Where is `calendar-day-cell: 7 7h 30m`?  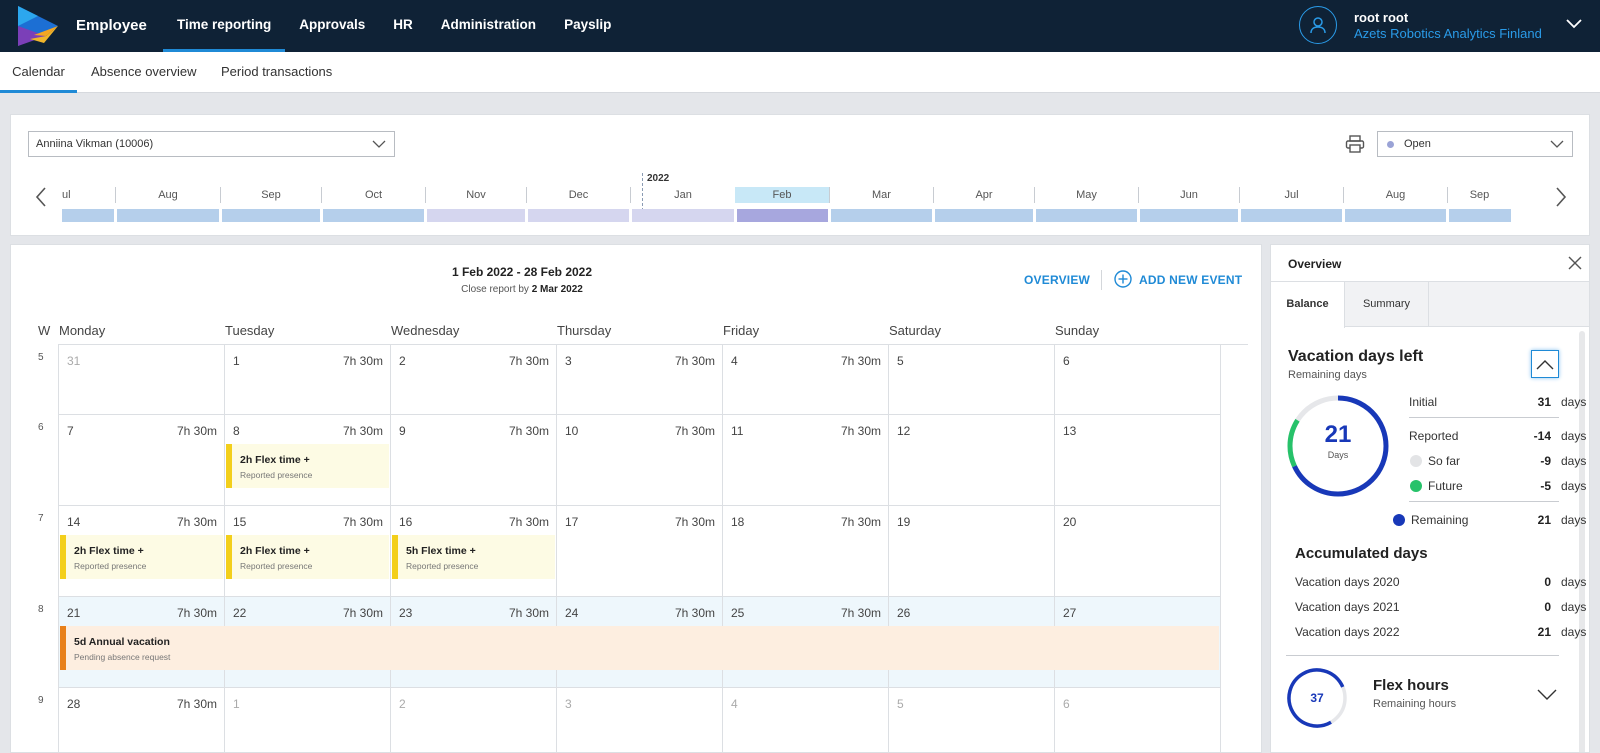
calendar-day-cell: 7 7h 30m is located at coordinates (142, 460).